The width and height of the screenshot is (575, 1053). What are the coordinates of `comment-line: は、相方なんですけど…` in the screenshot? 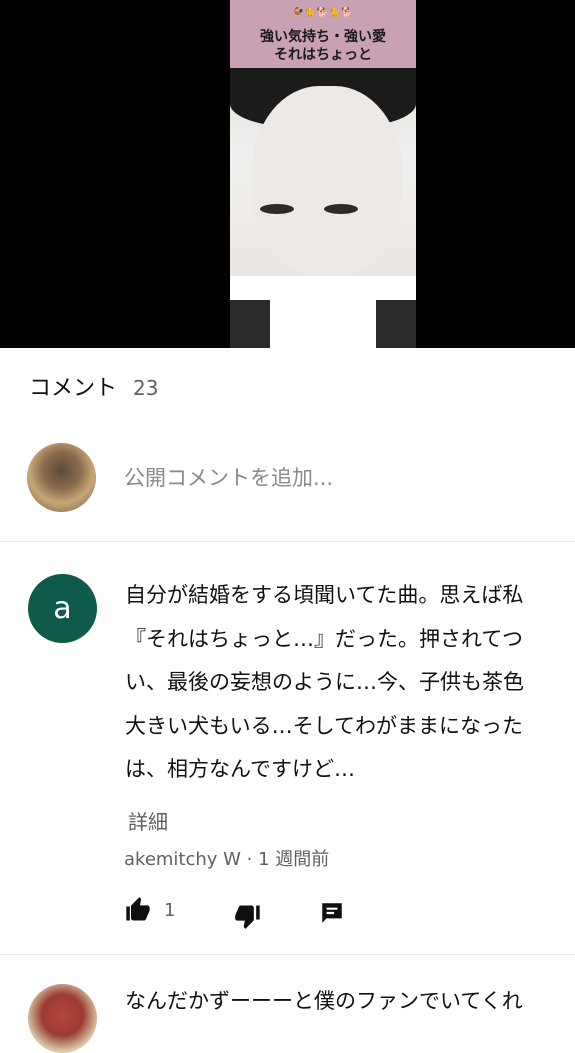 It's located at (240, 769).